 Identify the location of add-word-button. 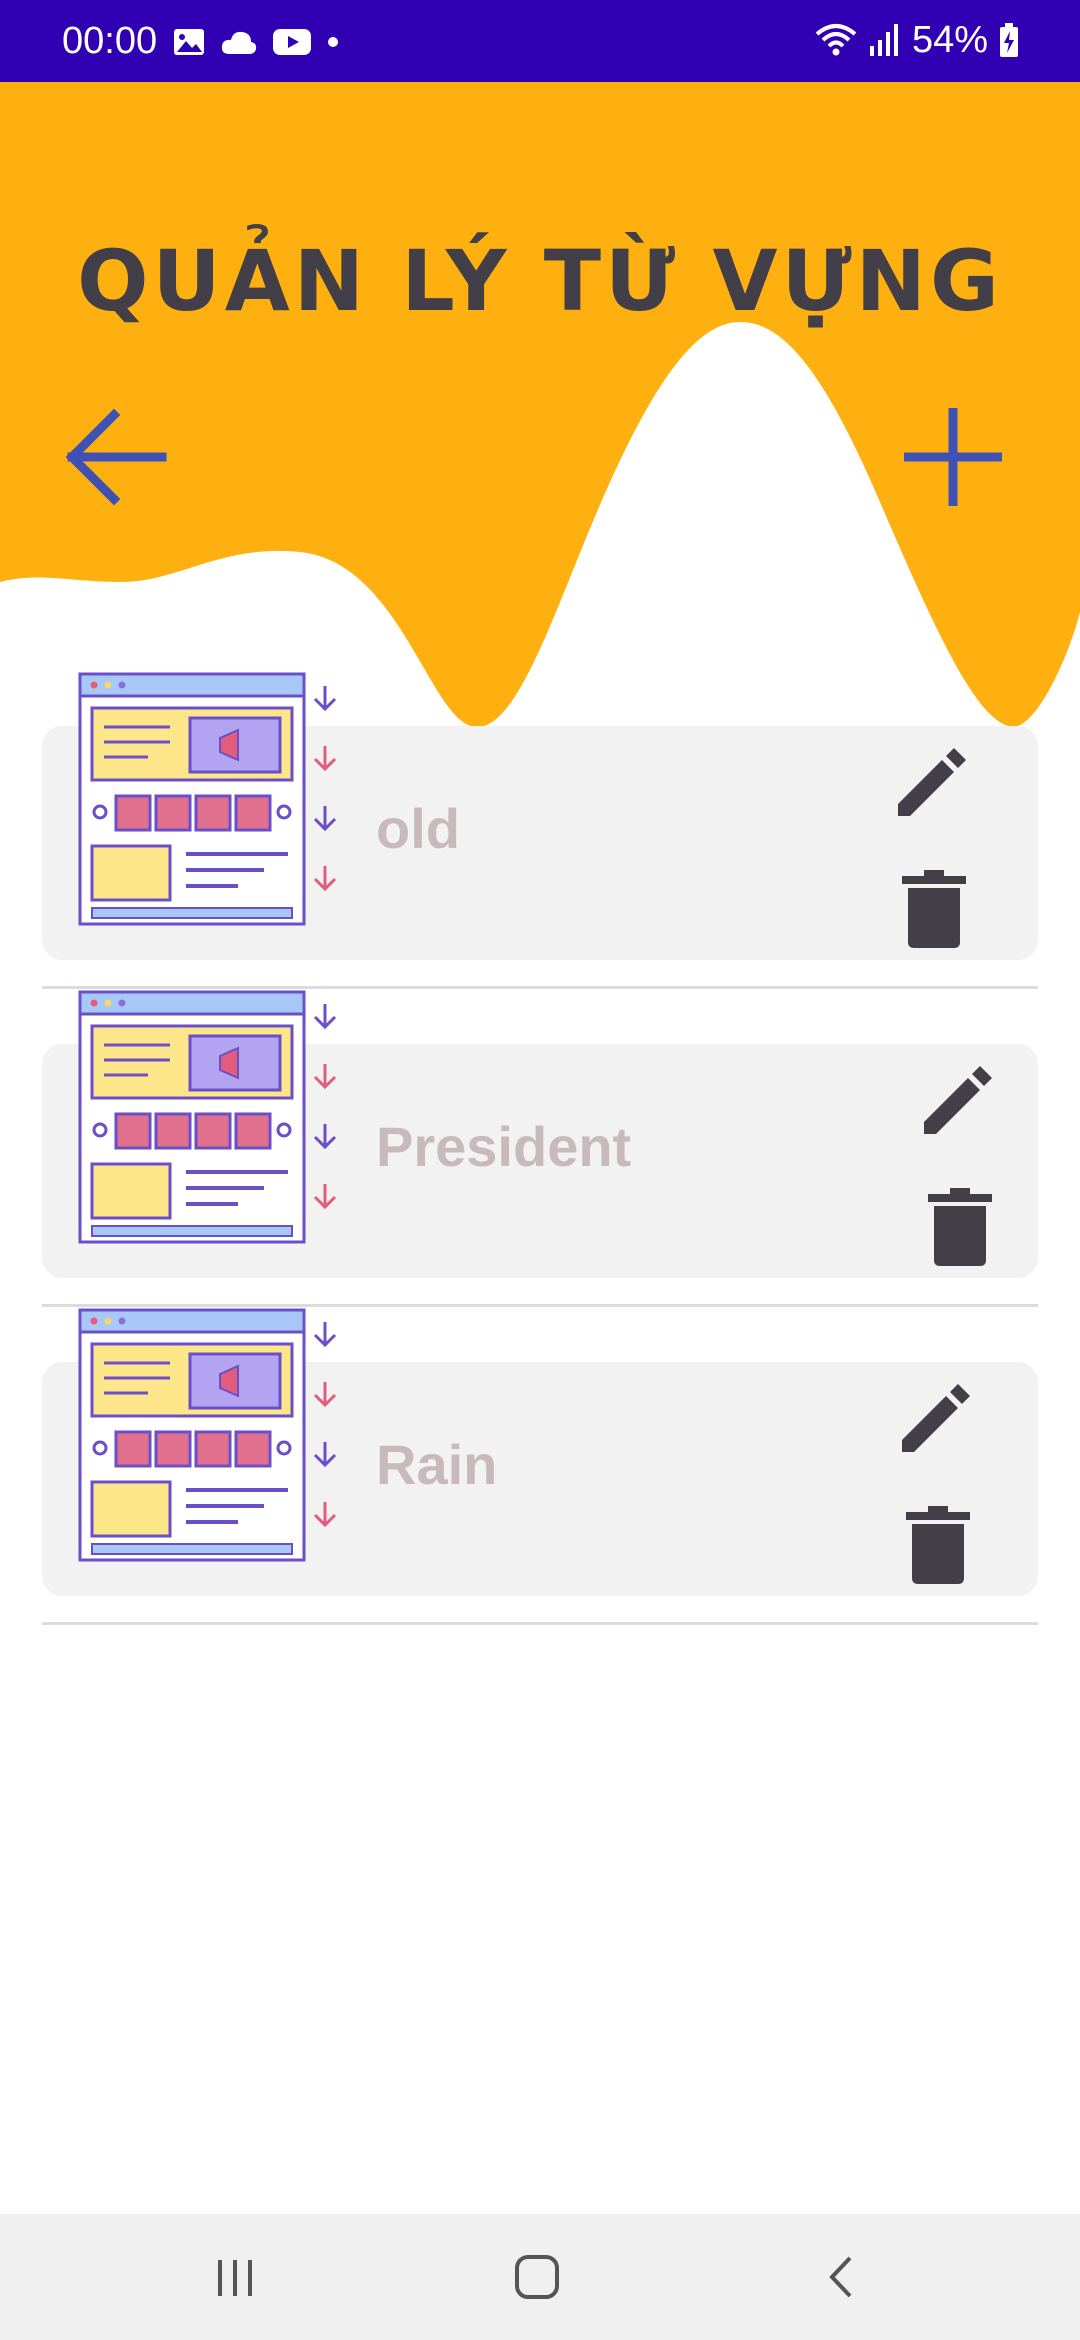
(953, 457).